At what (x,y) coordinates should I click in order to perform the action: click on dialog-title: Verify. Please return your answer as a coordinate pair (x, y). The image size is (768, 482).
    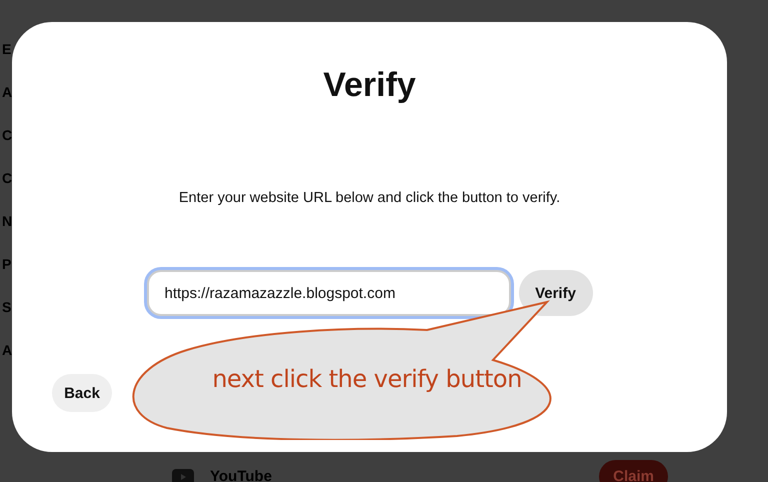
    Looking at the image, I should click on (369, 85).